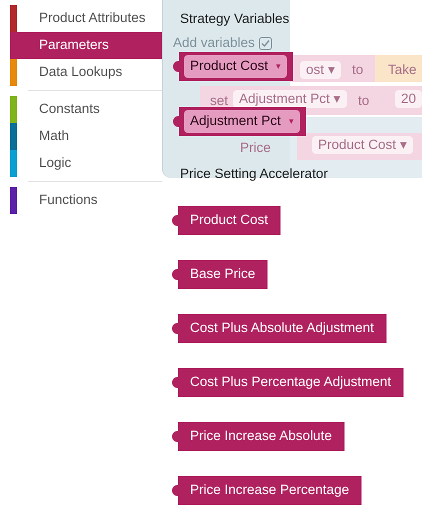 The height and width of the screenshot is (516, 422). Describe the element at coordinates (255, 148) in the screenshot. I see `faded-label: Price` at that location.